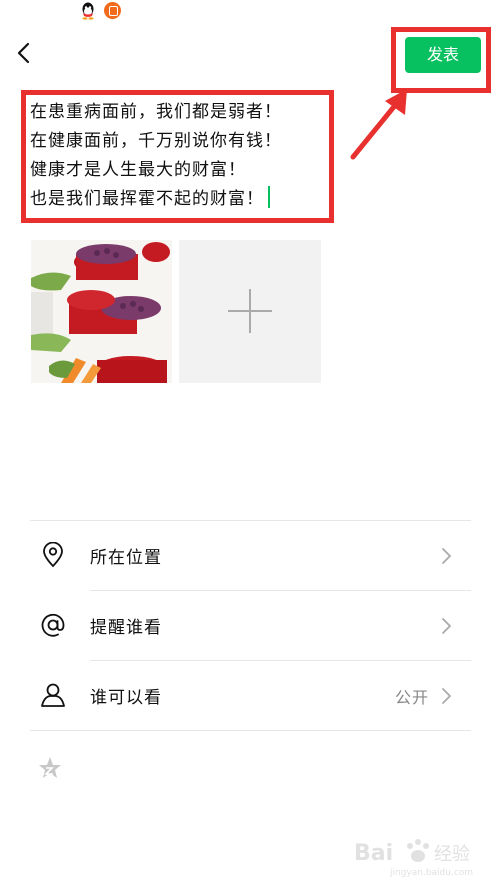  What do you see at coordinates (126, 558) in the screenshot?
I see `option-label: 所在位置` at bounding box center [126, 558].